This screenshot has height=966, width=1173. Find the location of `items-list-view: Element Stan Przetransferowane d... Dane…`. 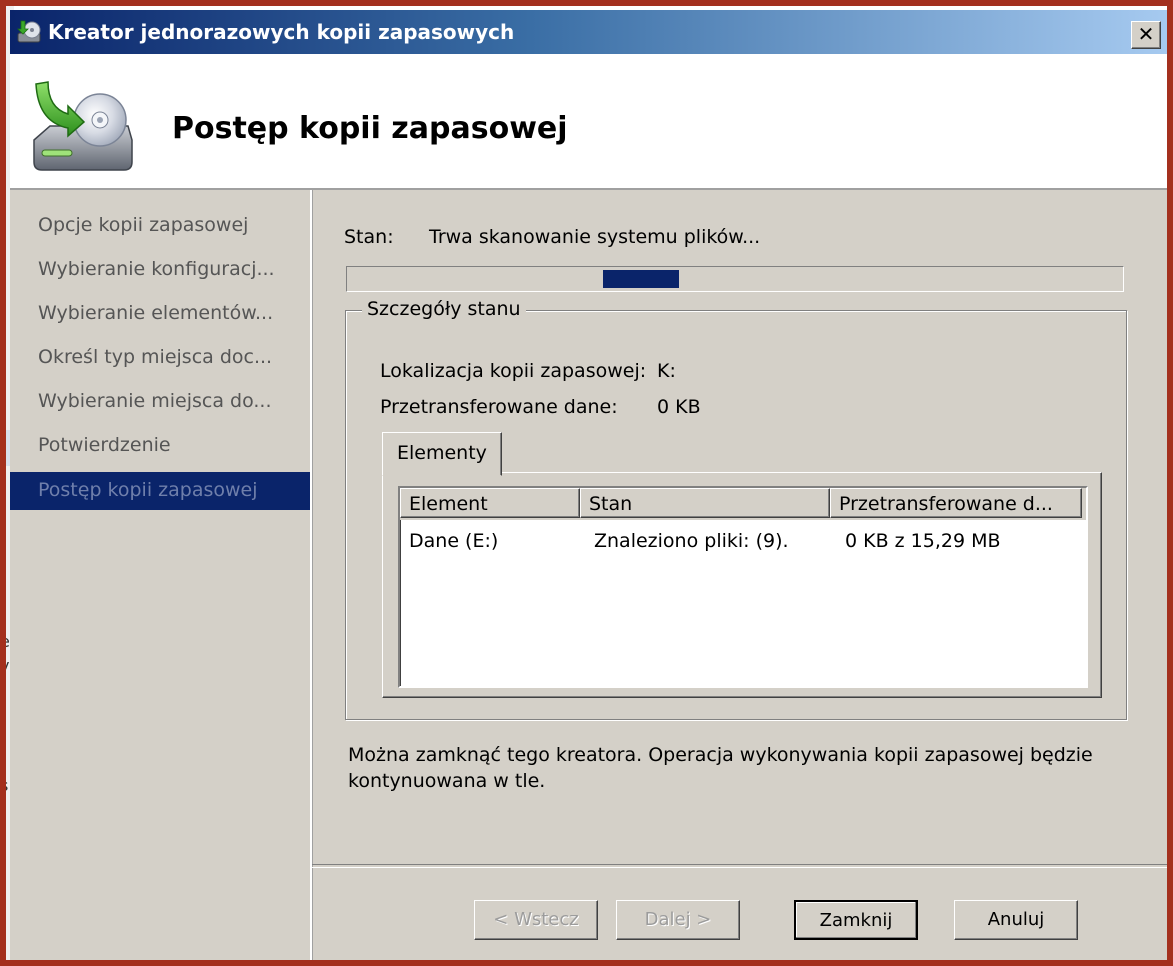

items-list-view: Element Stan Przetransferowane d... Dane… is located at coordinates (743, 587).